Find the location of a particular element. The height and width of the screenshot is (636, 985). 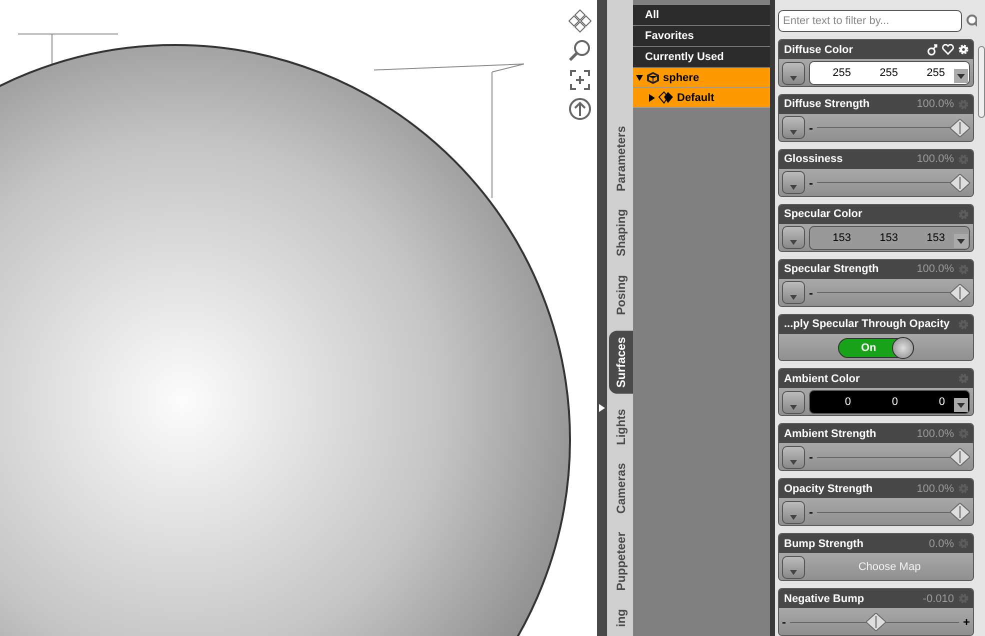

search-icon is located at coordinates (973, 21).